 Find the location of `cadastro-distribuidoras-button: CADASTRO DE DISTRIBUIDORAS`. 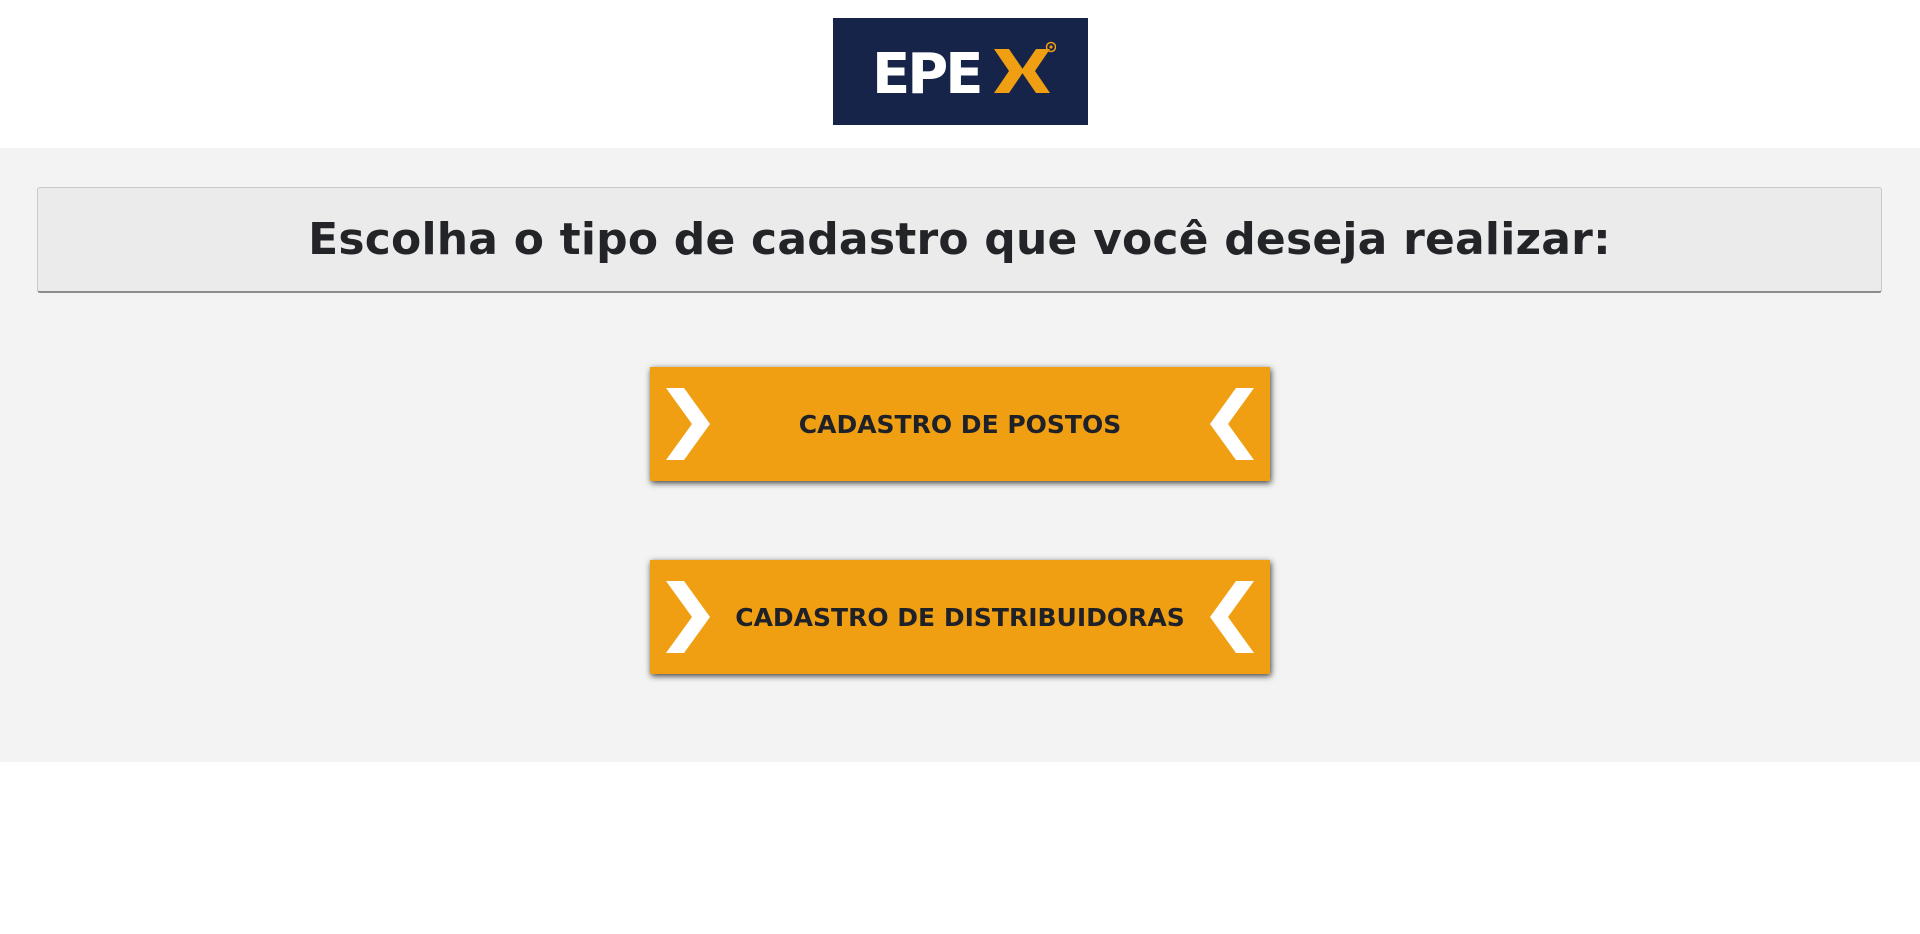

cadastro-distribuidoras-button: CADASTRO DE DISTRIBUIDORAS is located at coordinates (960, 617).